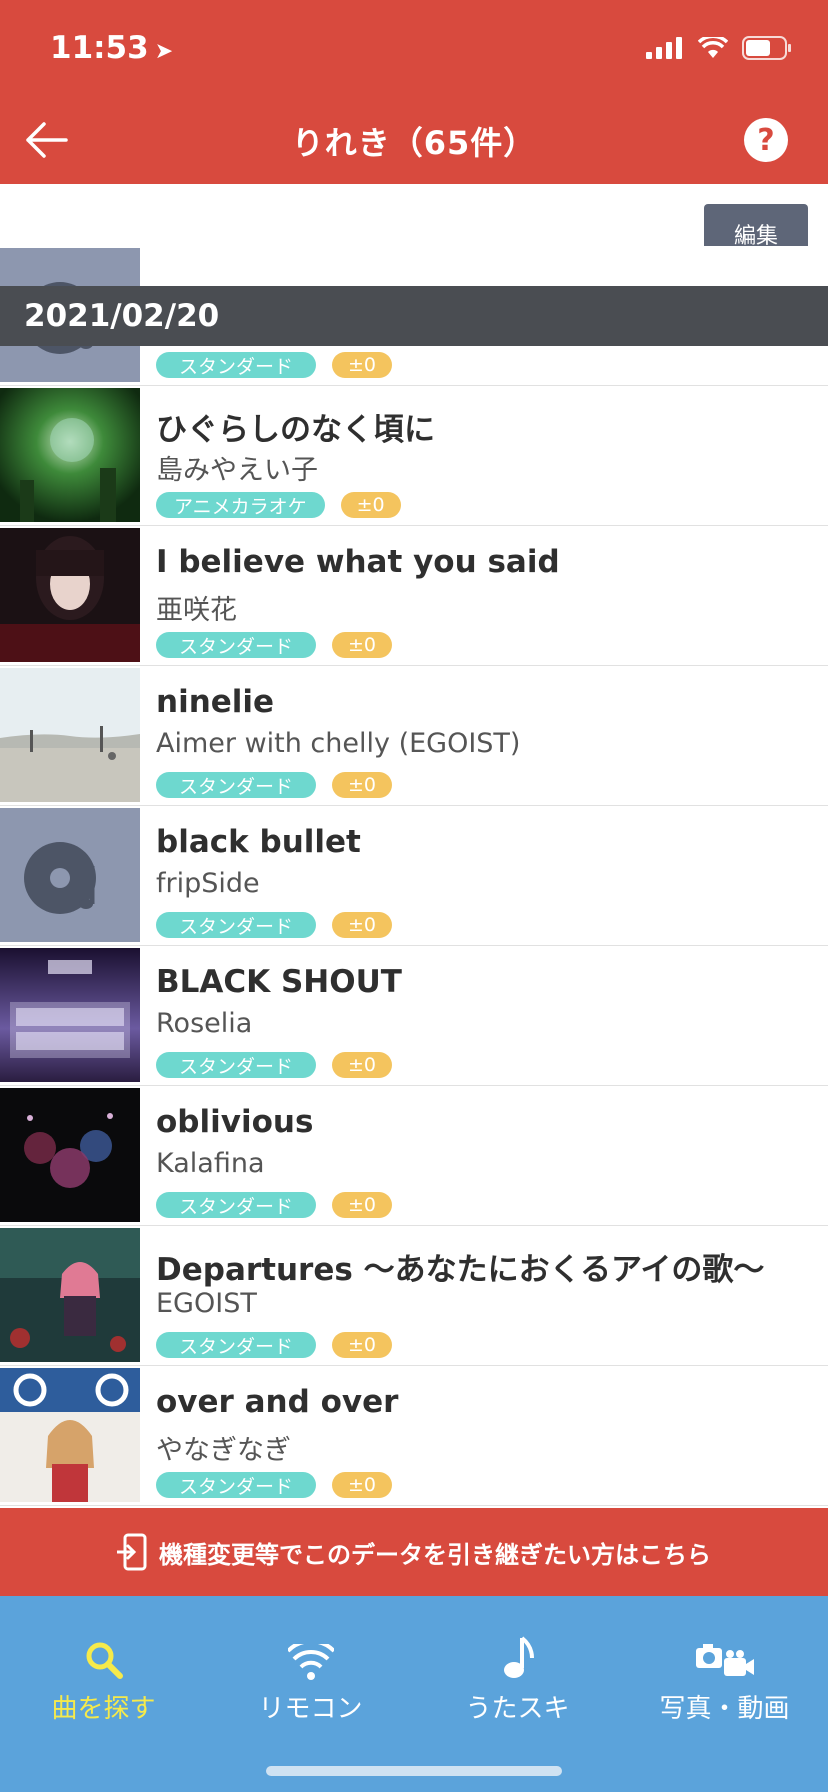  I want to click on list-item: oblivious Kalafina スタンダード ±0, so click(414, 1156).